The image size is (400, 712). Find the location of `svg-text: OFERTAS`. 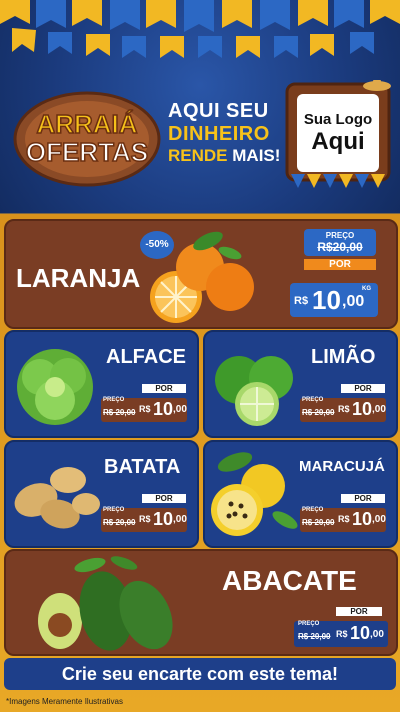

svg-text: OFERTAS is located at coordinates (87, 152).